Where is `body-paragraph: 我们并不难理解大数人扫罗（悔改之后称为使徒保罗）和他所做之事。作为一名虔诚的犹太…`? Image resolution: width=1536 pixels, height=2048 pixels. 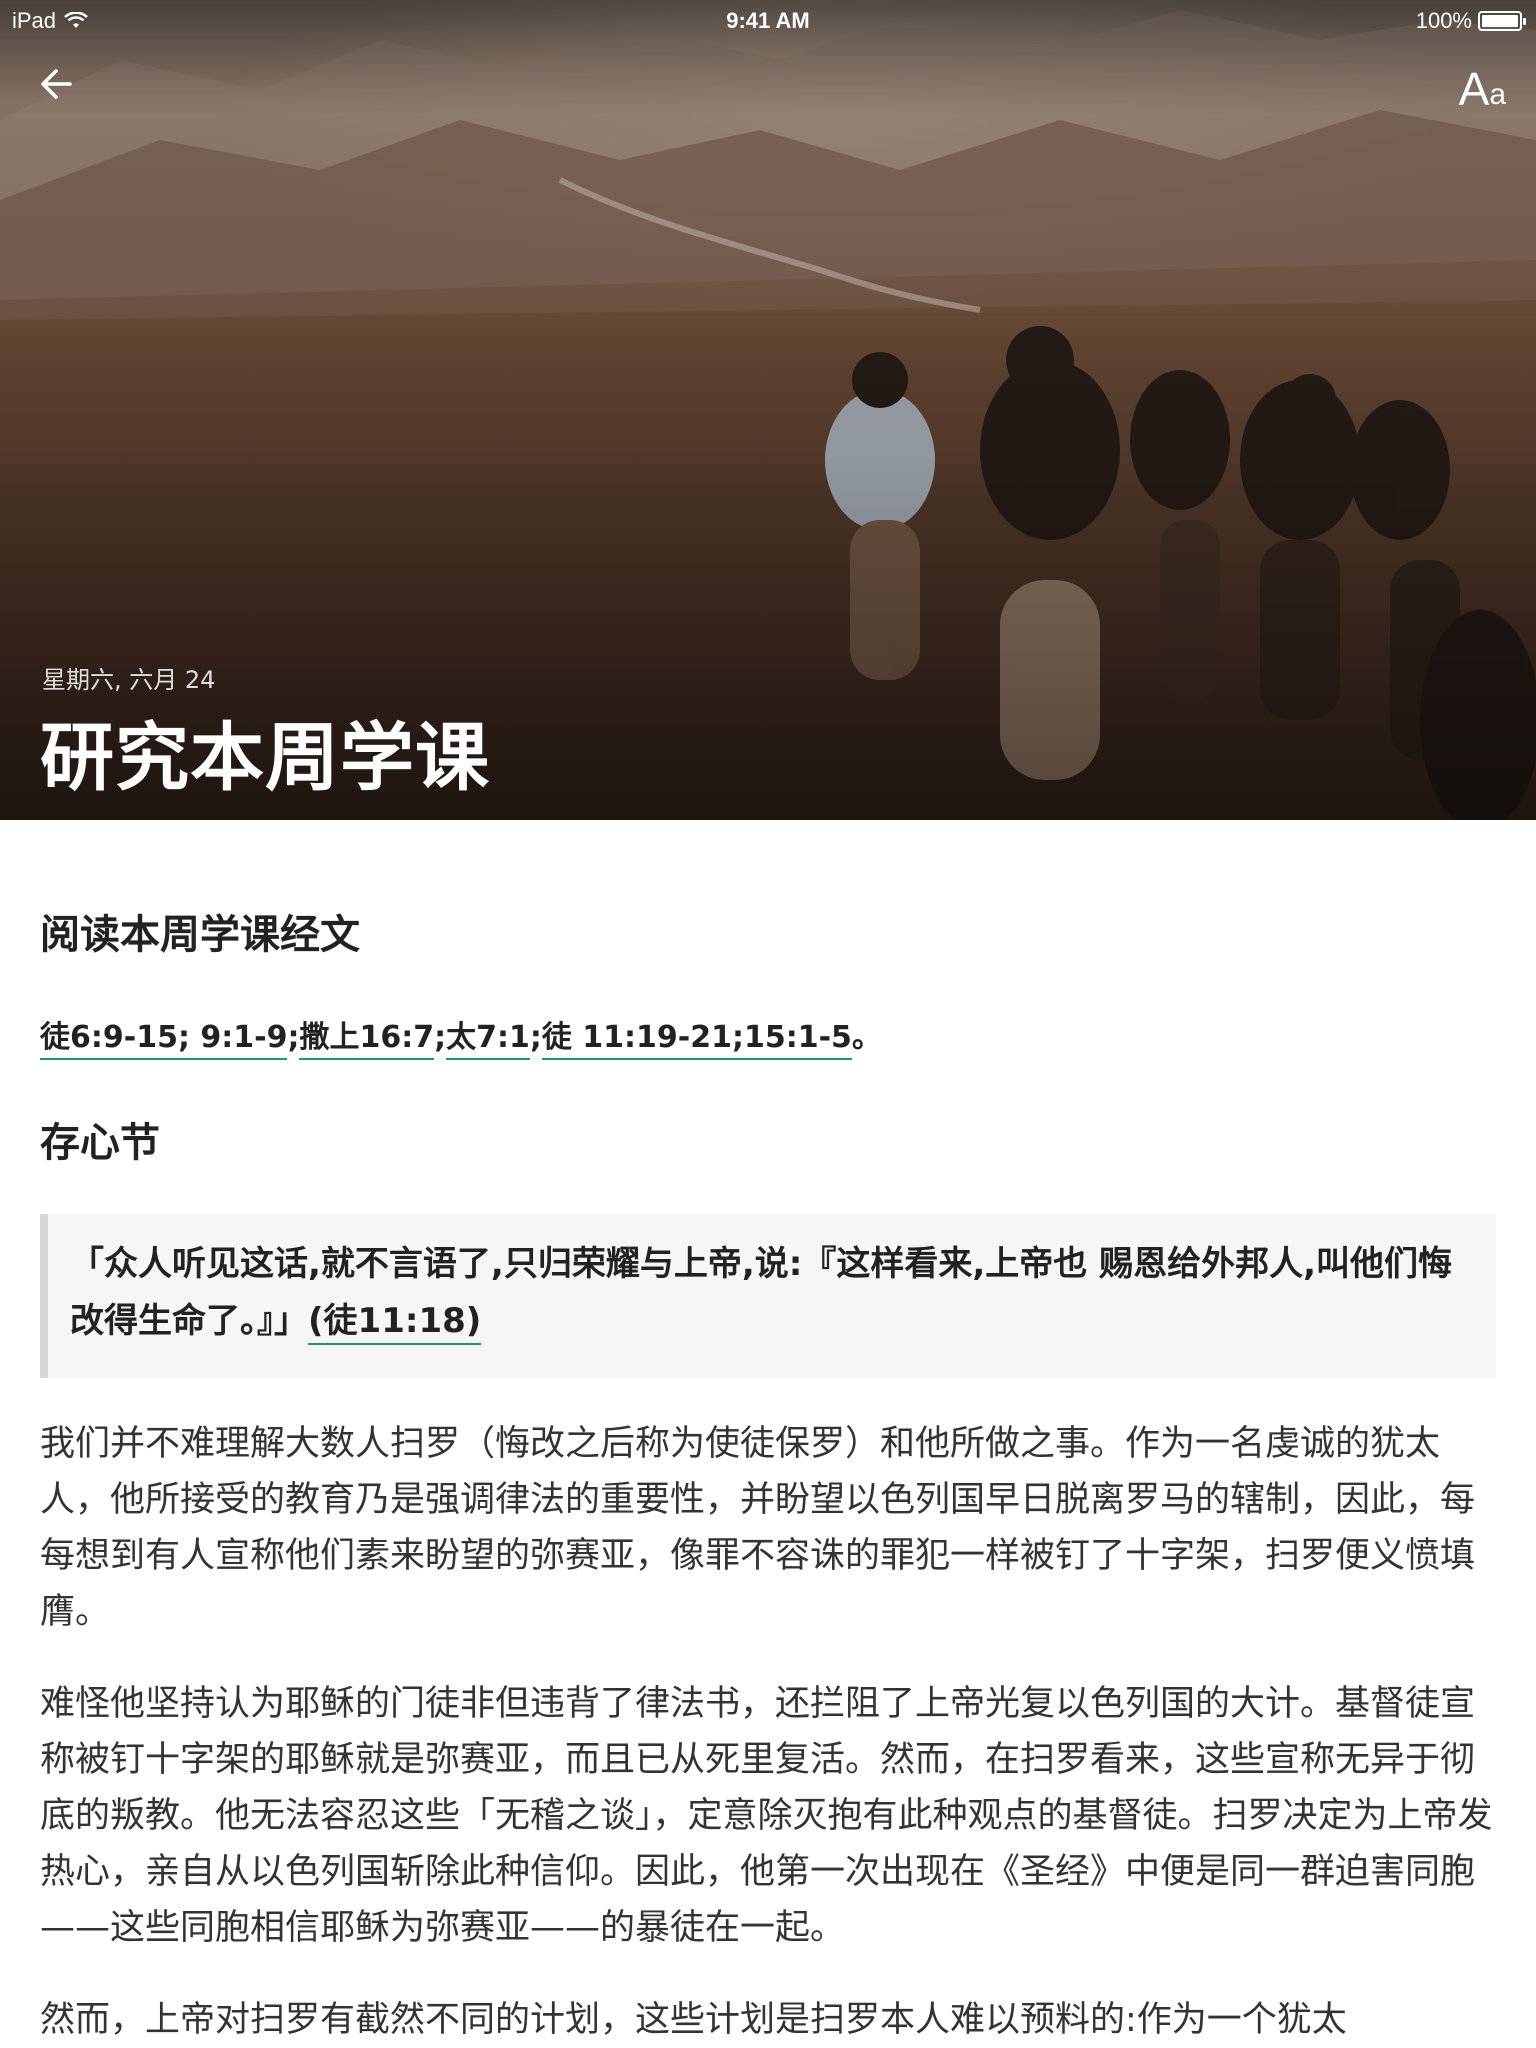
body-paragraph: 我们并不难理解大数人扫罗（悔改之后称为使徒保罗）和他所做之事。作为一名虔诚的犹太… is located at coordinates (758, 1528).